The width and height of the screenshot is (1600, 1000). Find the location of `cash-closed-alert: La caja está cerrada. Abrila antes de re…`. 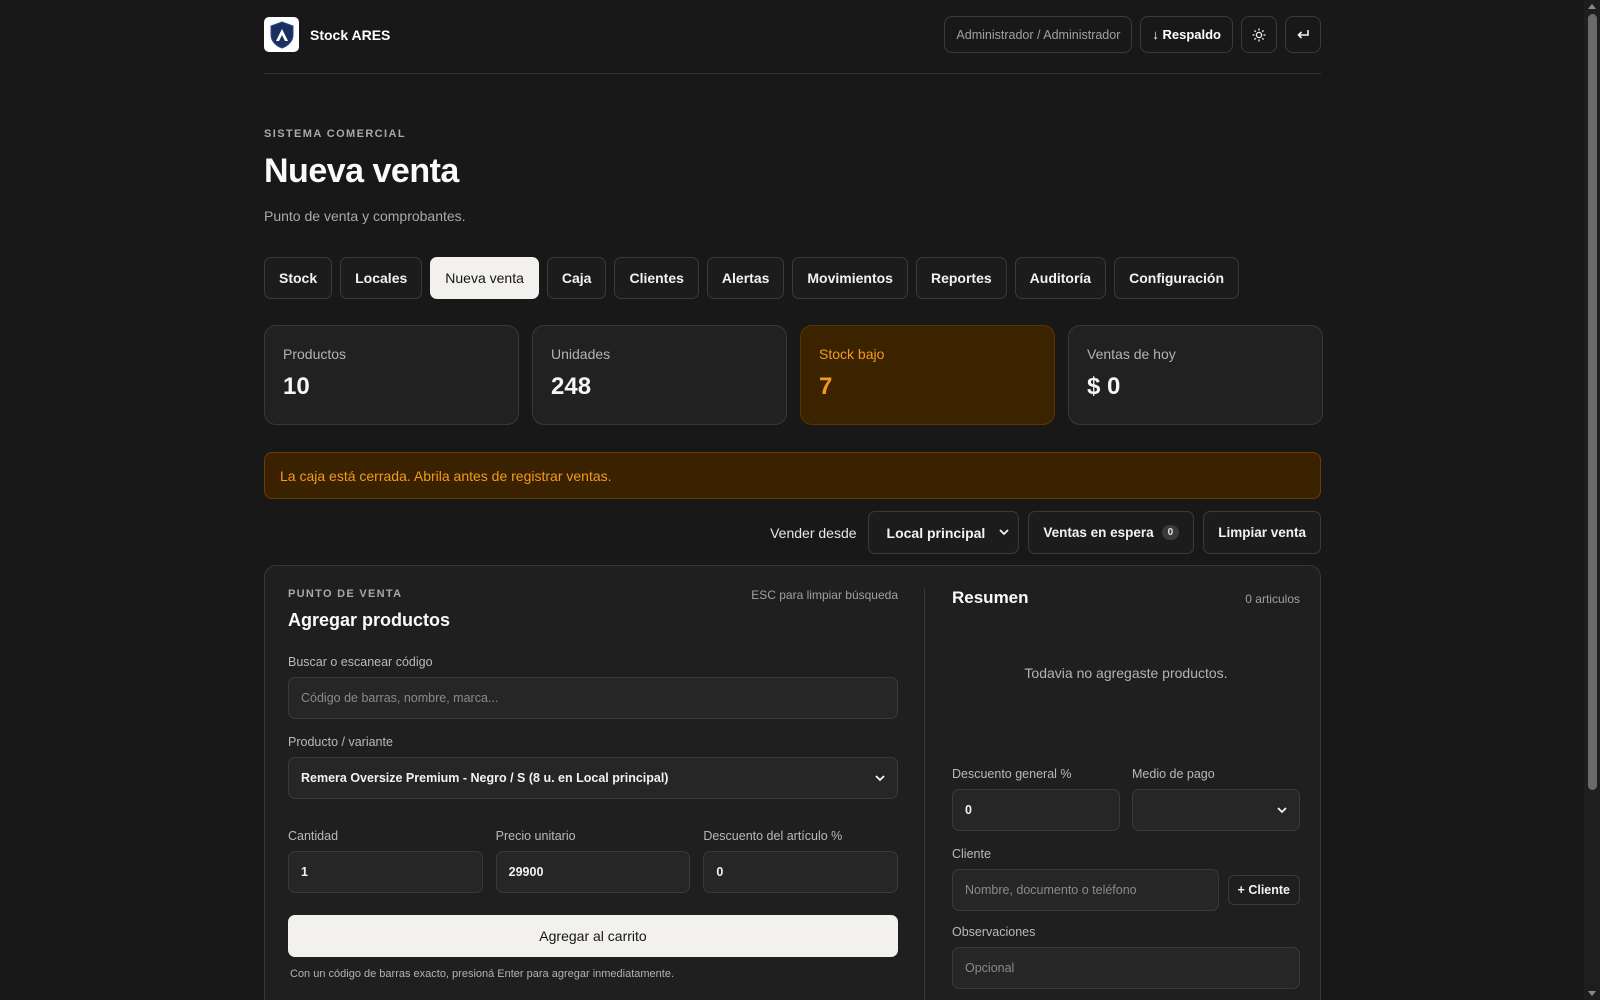

cash-closed-alert: La caja está cerrada. Abrila antes de re… is located at coordinates (792, 475).